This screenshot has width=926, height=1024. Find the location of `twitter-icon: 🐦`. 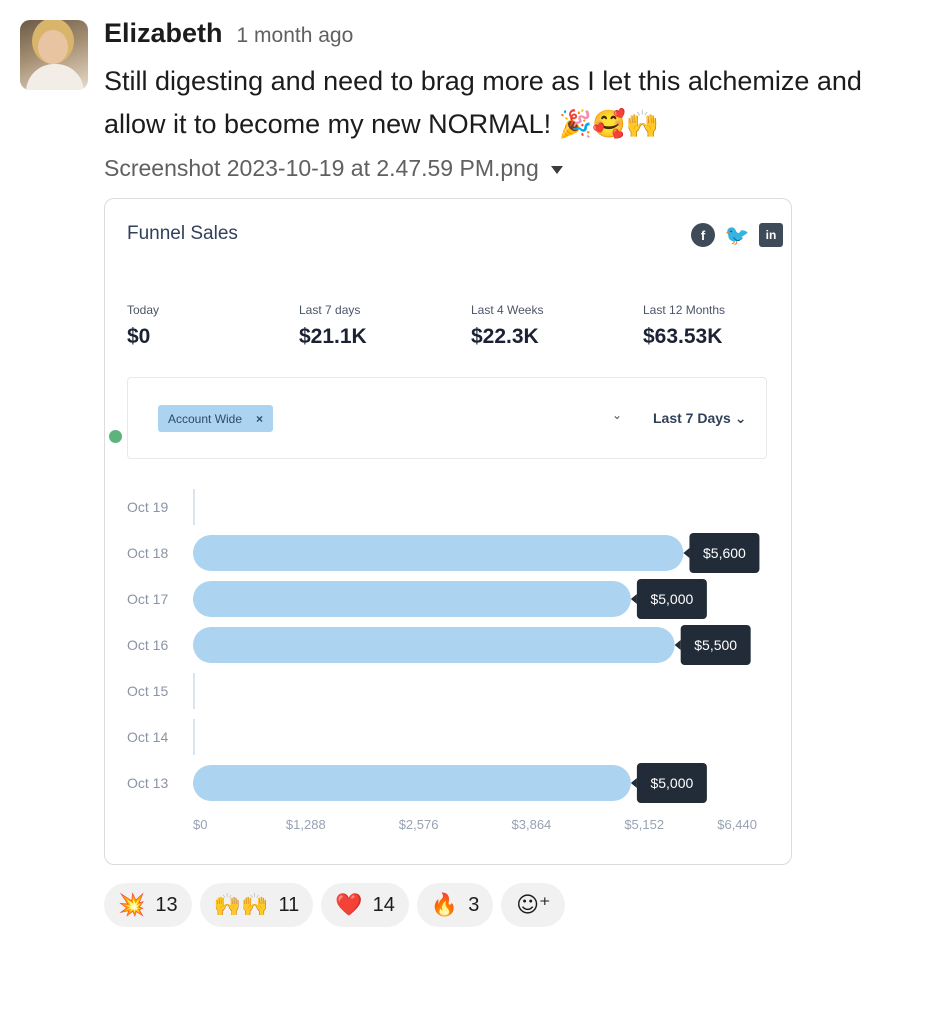

twitter-icon: 🐦 is located at coordinates (737, 235).